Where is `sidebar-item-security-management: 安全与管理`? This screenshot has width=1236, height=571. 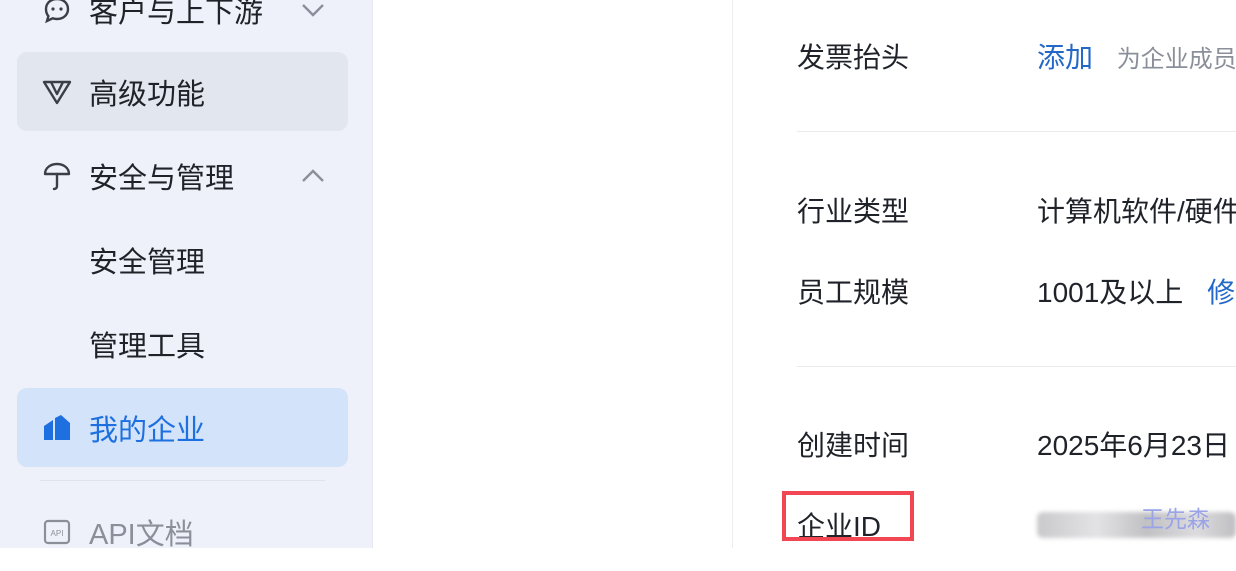
sidebar-item-security-management: 安全与管理 is located at coordinates (182, 175).